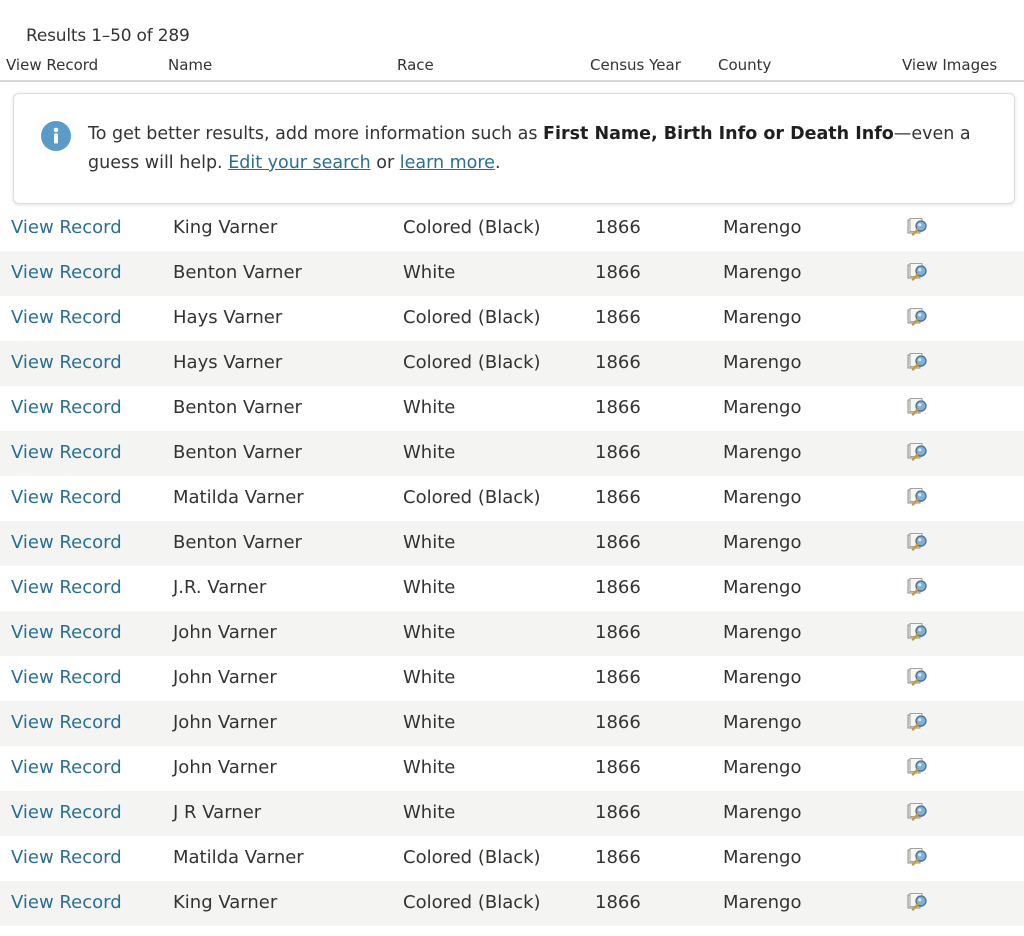 This screenshot has width=1024, height=936. Describe the element at coordinates (635, 65) in the screenshot. I see `column-header-census-year: Census Year` at that location.